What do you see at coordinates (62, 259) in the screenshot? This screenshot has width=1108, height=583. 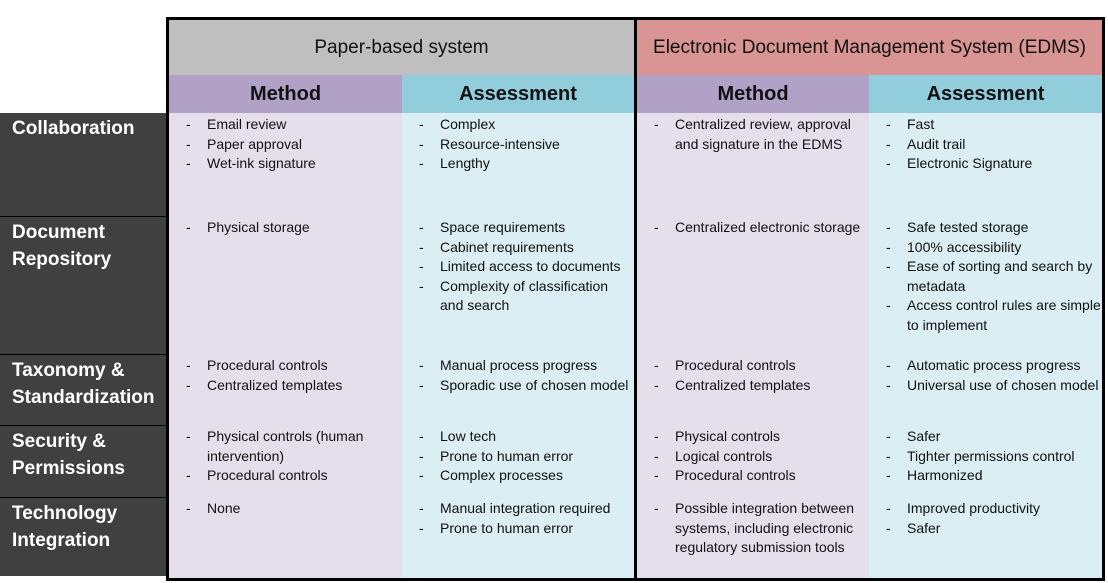 I see `row-label-line: Repository` at bounding box center [62, 259].